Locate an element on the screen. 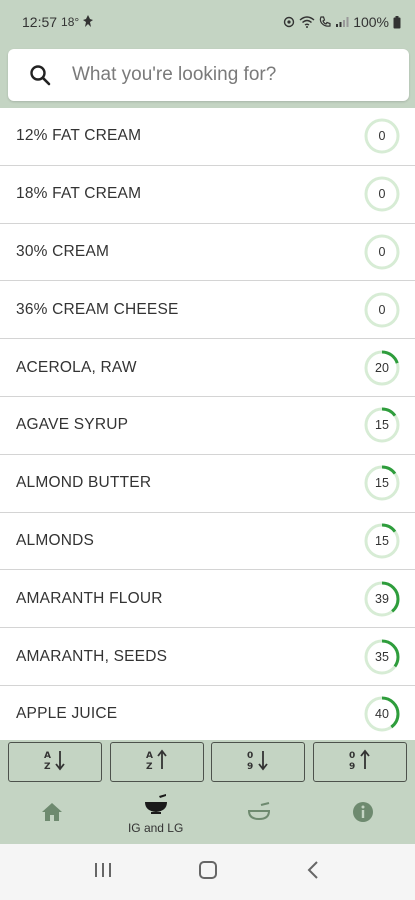 This screenshot has width=415, height=900. system-nav is located at coordinates (207, 872).